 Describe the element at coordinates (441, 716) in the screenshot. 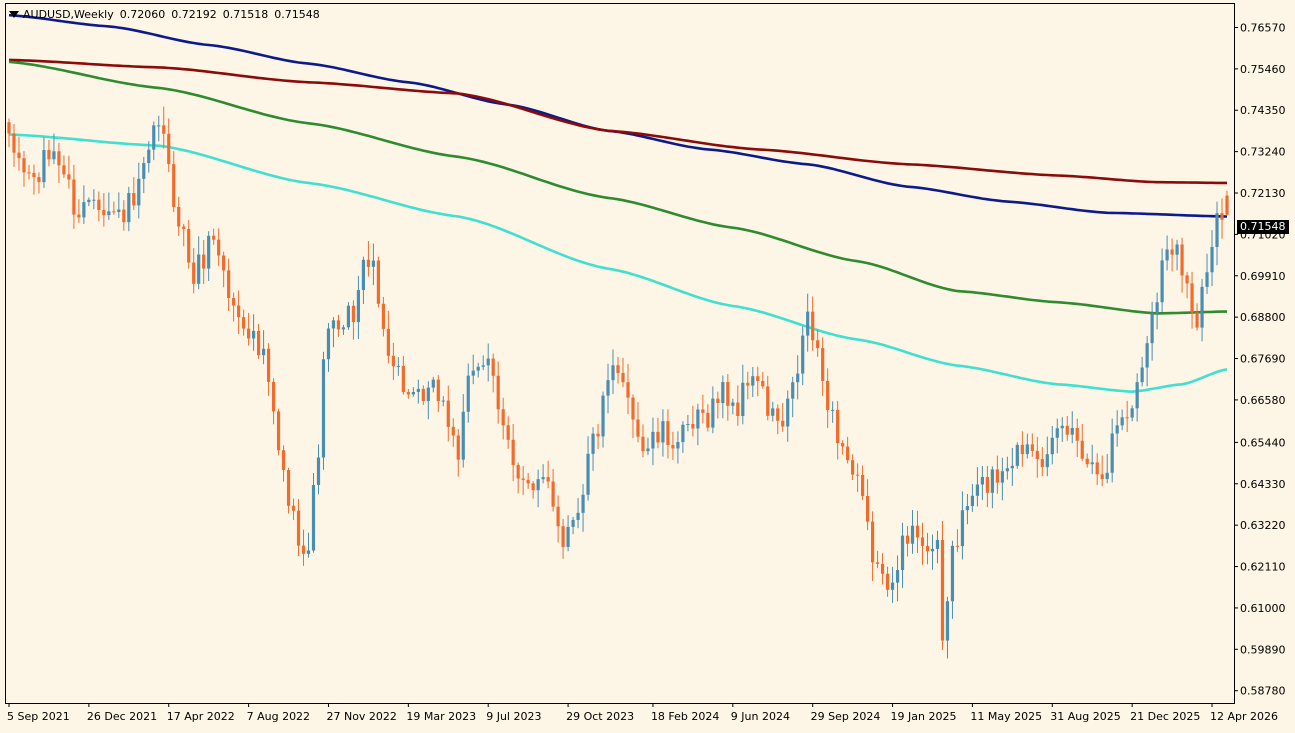

I see `time-tick-label: 19 Mar 2023` at that location.